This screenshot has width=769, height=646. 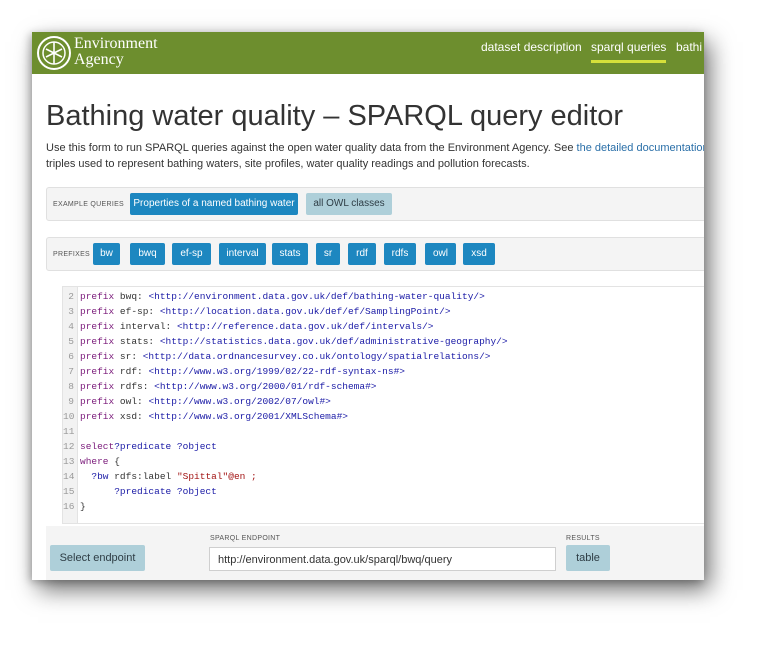 I want to click on line-number: 9, so click(x=71, y=401).